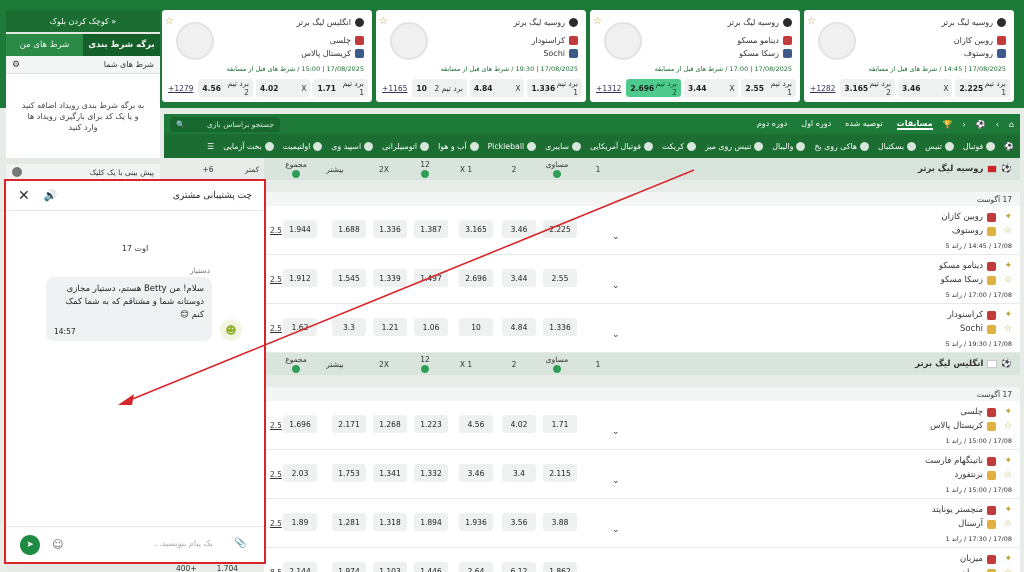 The image size is (1024, 572). Describe the element at coordinates (431, 522) in the screenshot. I see `odds-cell: 1.894` at that location.